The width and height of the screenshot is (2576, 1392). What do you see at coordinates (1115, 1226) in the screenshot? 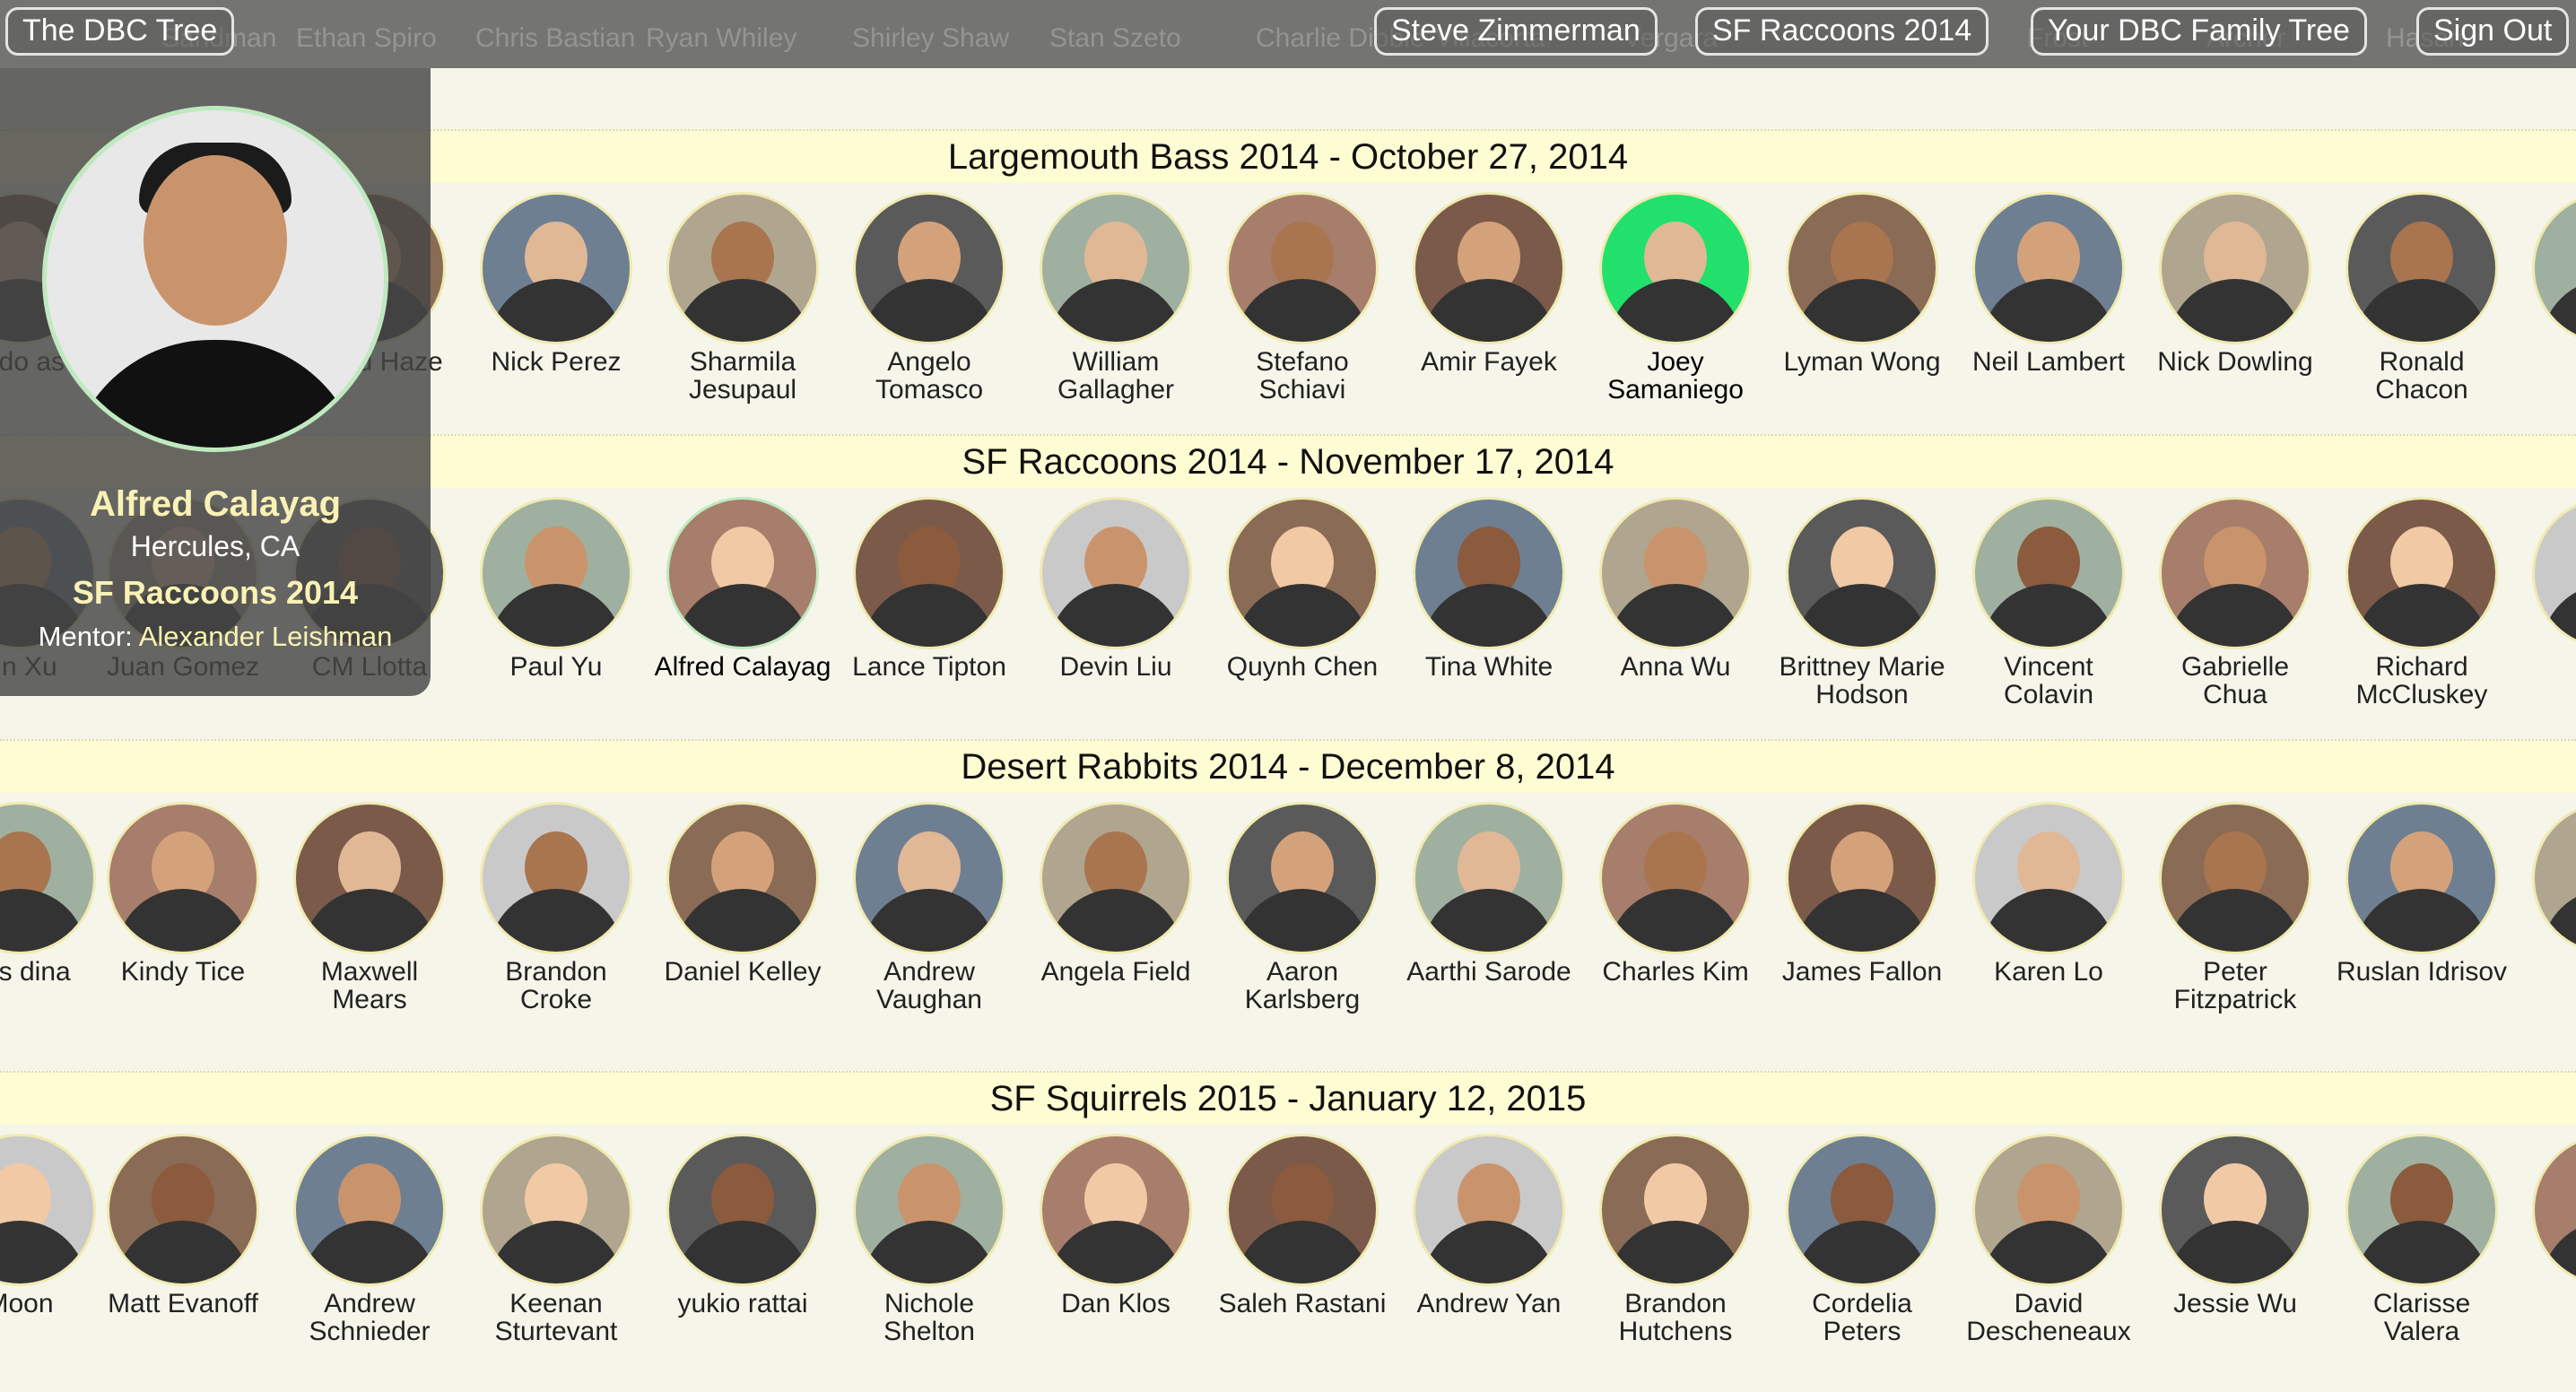
I see `member-card: Dan Klos` at bounding box center [1115, 1226].